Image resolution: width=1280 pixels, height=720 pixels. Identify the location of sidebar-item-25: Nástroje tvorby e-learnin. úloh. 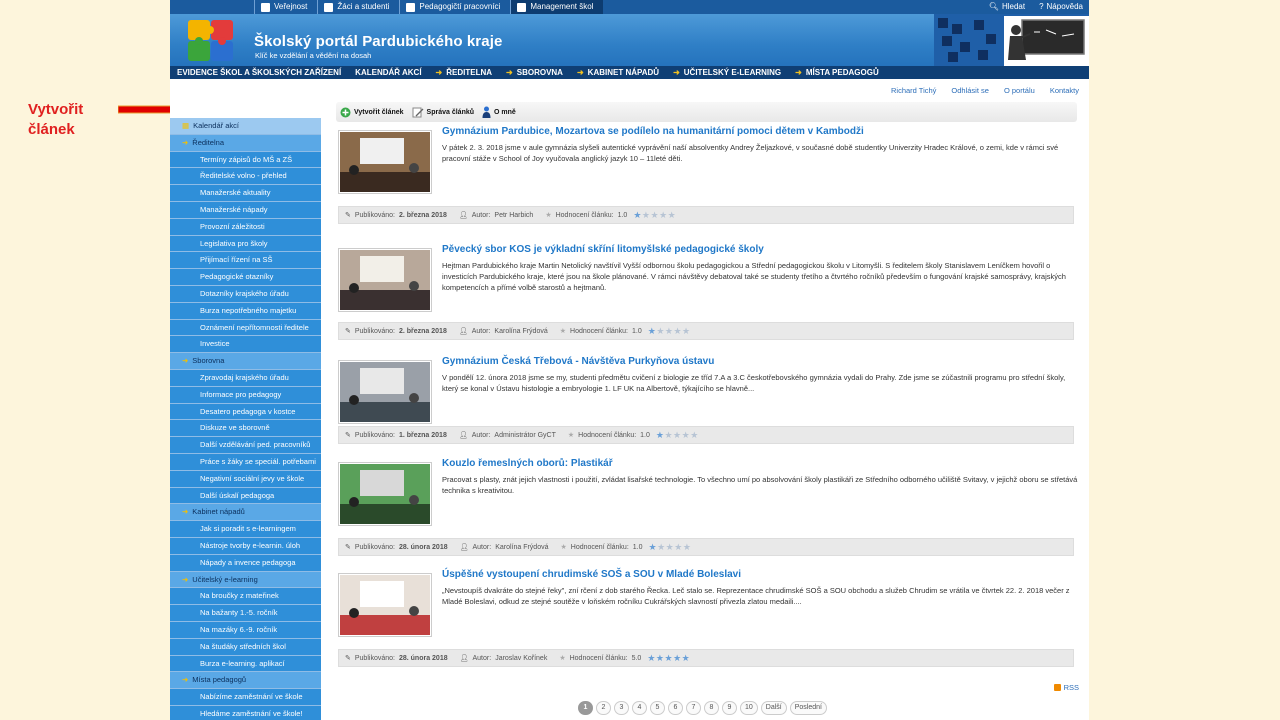
(245, 546).